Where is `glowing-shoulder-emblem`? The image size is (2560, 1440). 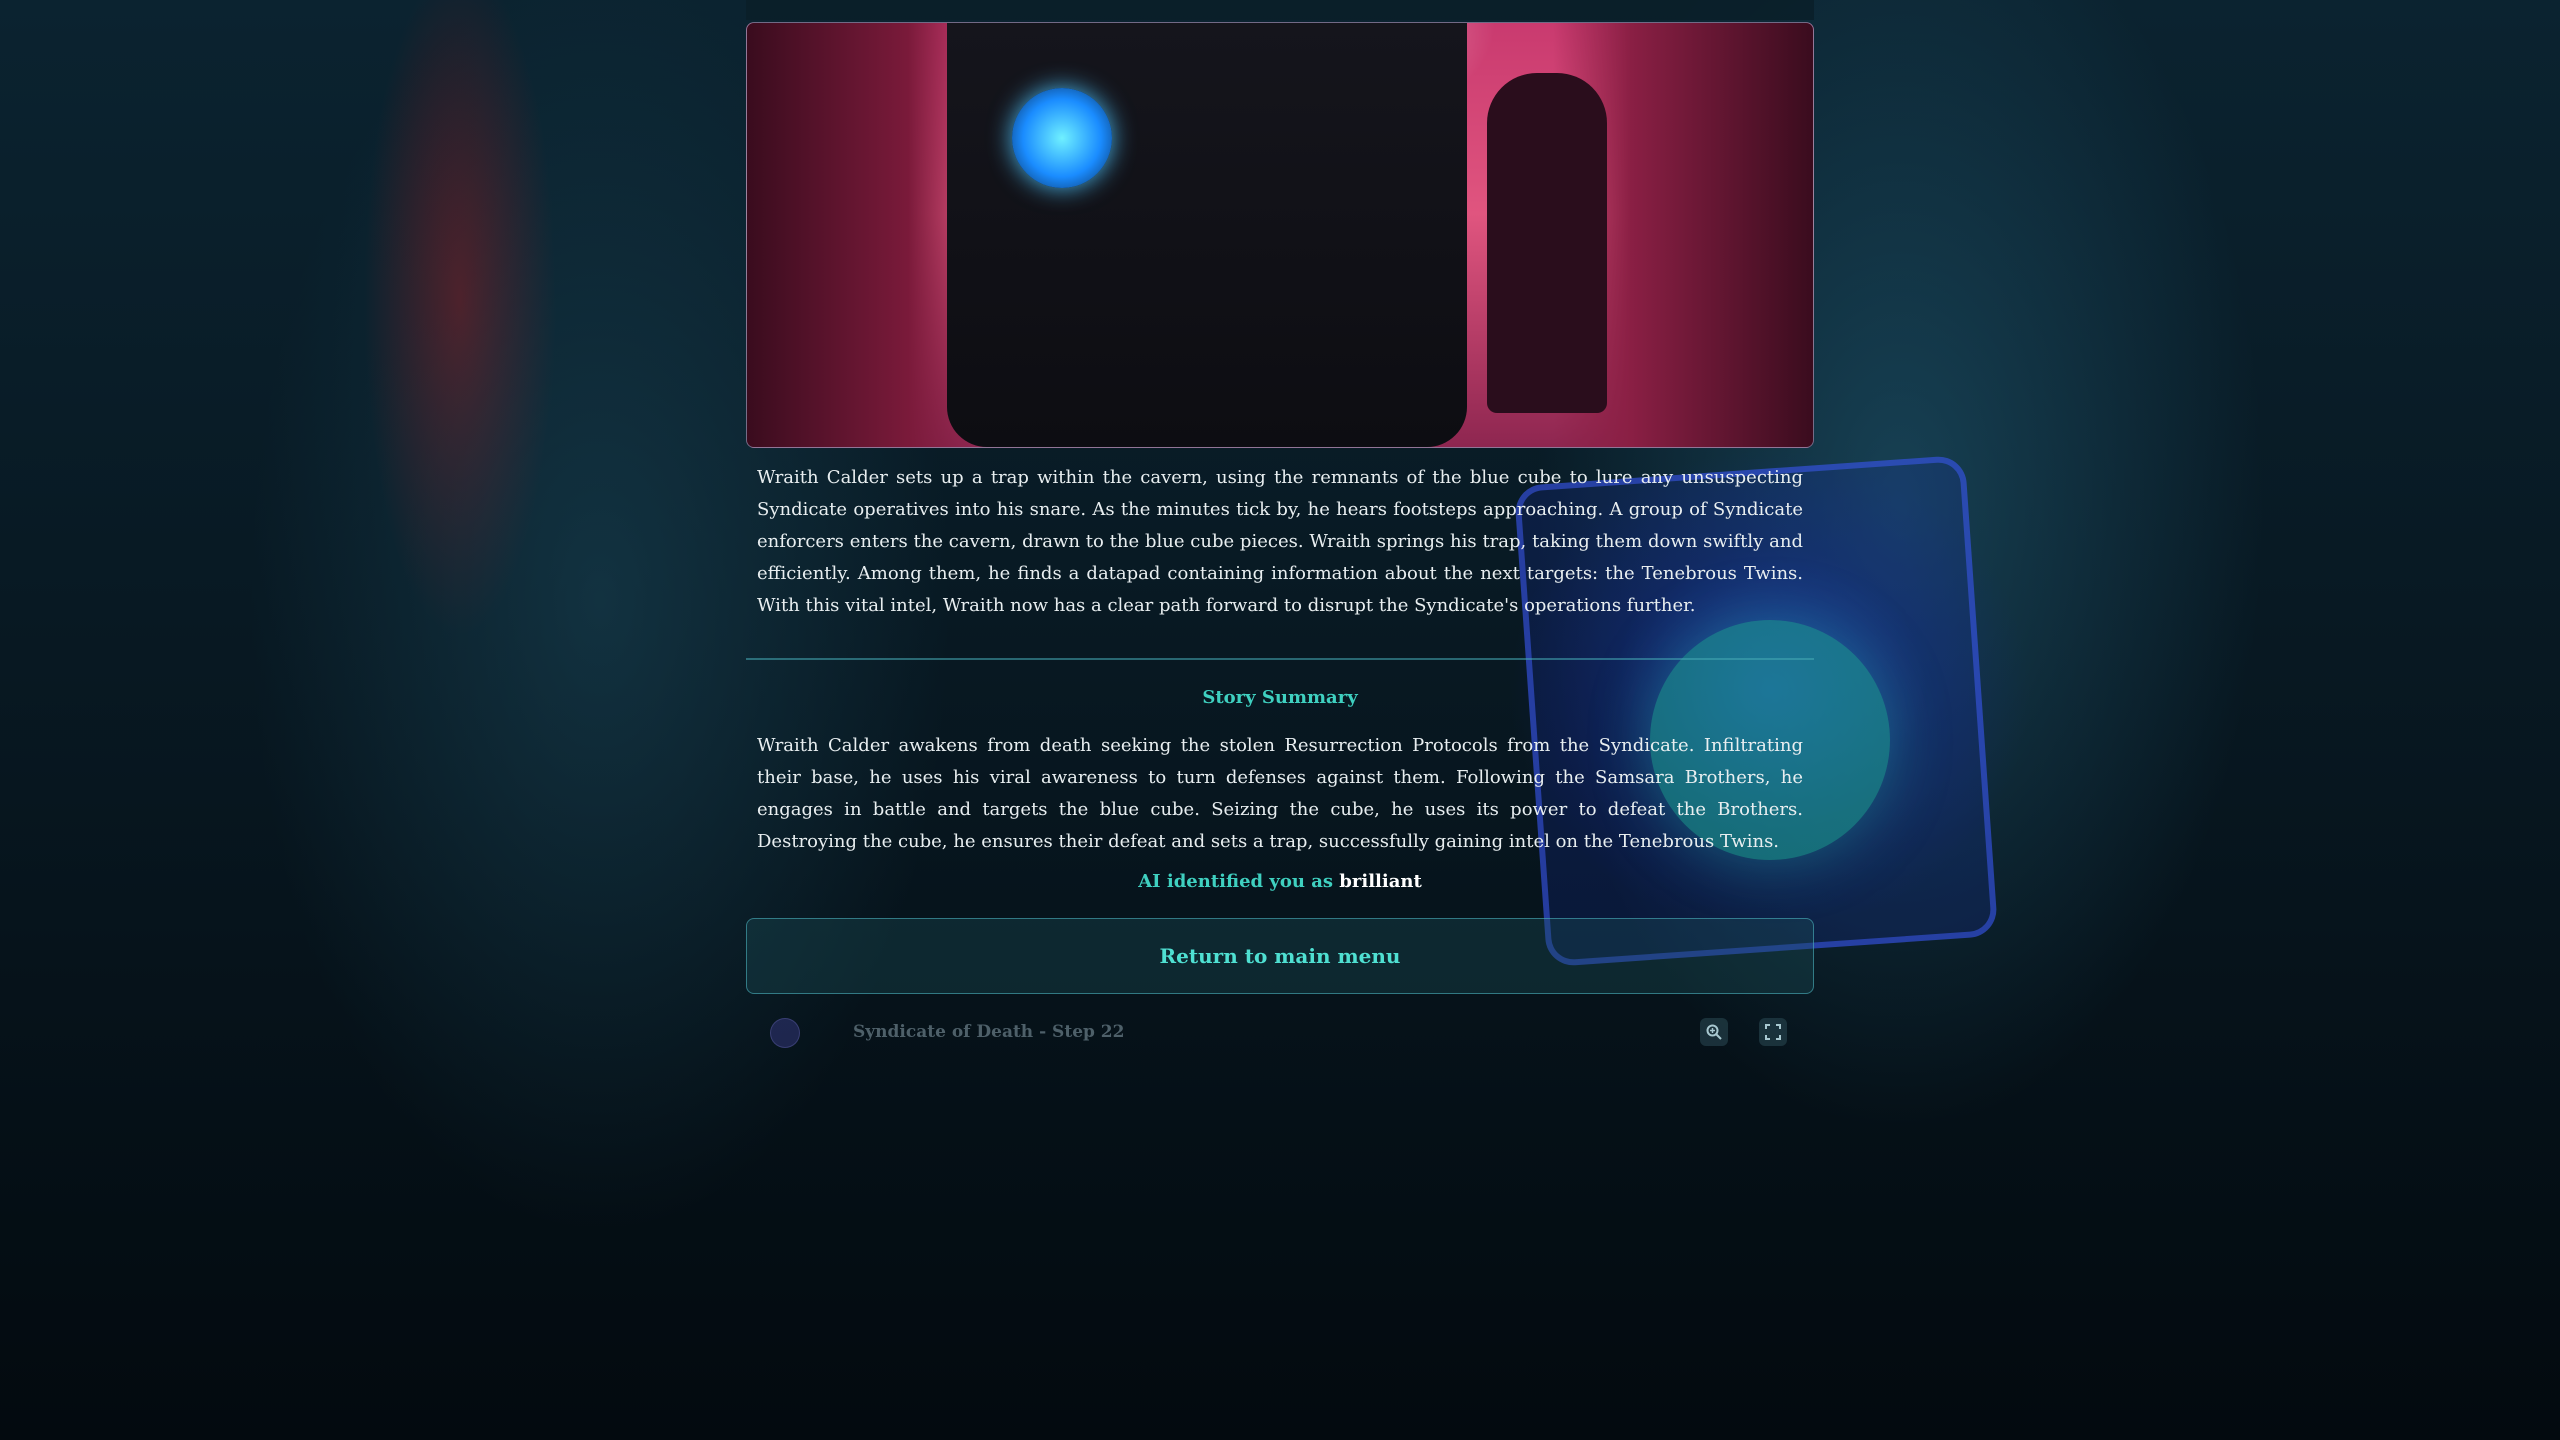 glowing-shoulder-emblem is located at coordinates (1062, 138).